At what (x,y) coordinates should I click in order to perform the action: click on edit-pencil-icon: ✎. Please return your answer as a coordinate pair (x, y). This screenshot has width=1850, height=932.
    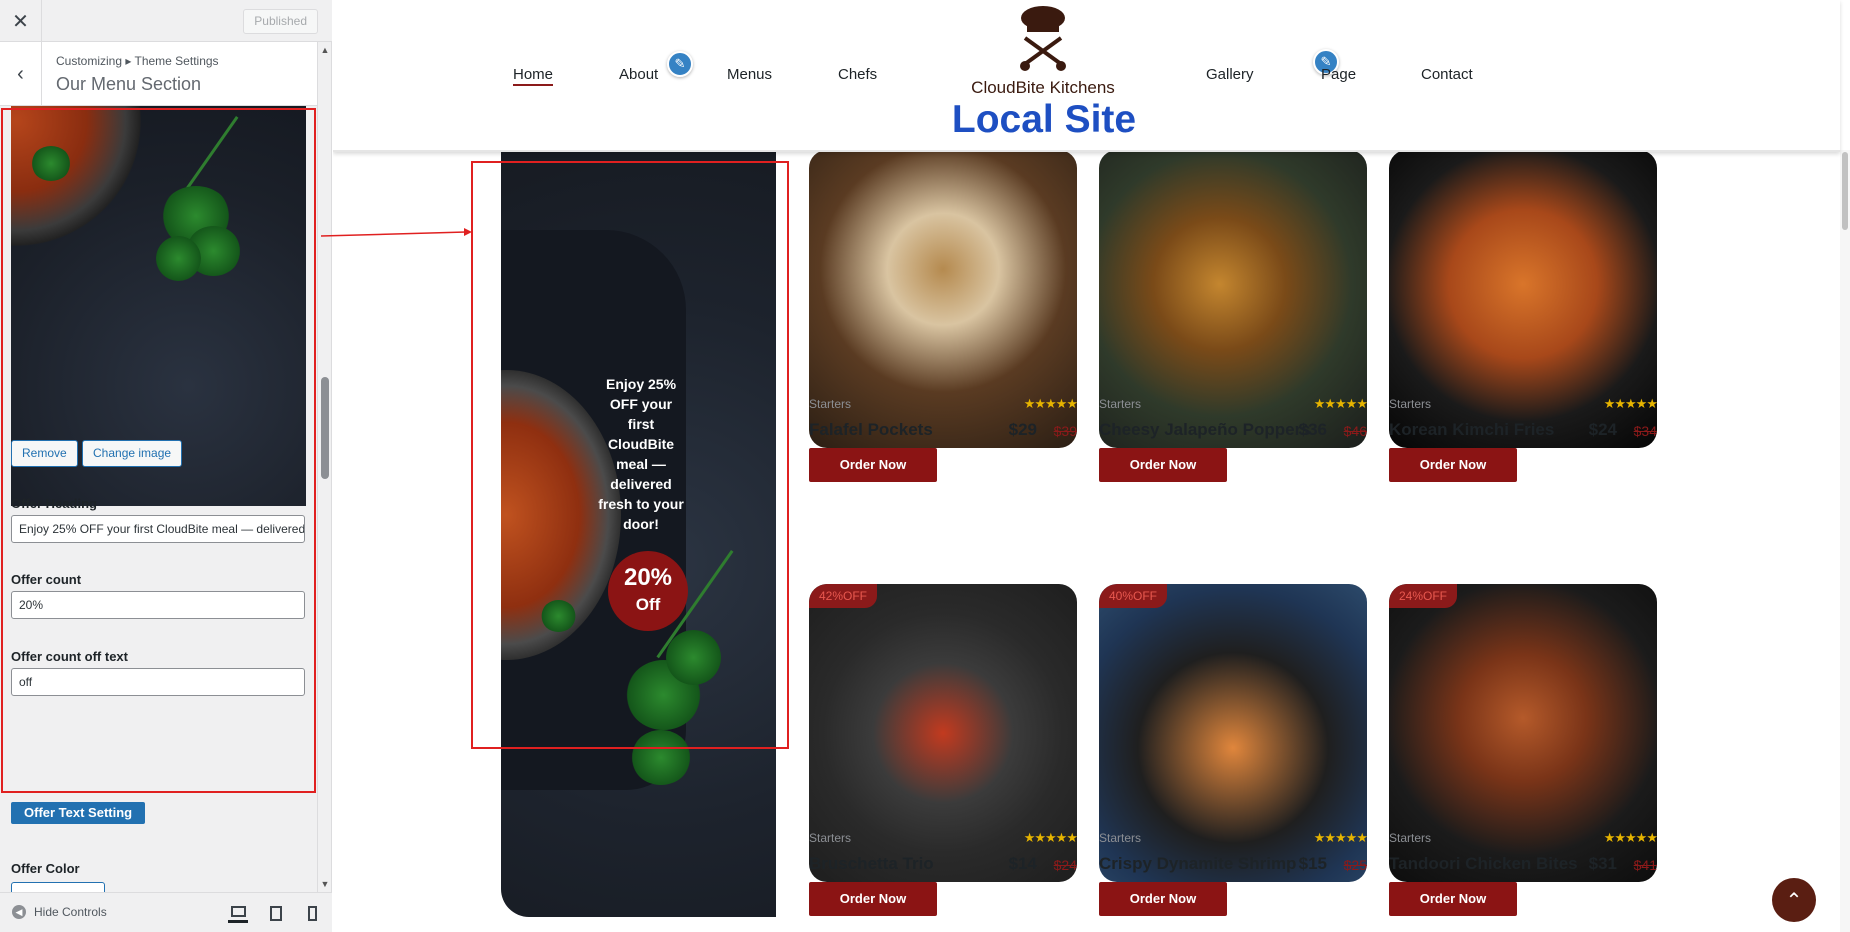
    Looking at the image, I should click on (680, 64).